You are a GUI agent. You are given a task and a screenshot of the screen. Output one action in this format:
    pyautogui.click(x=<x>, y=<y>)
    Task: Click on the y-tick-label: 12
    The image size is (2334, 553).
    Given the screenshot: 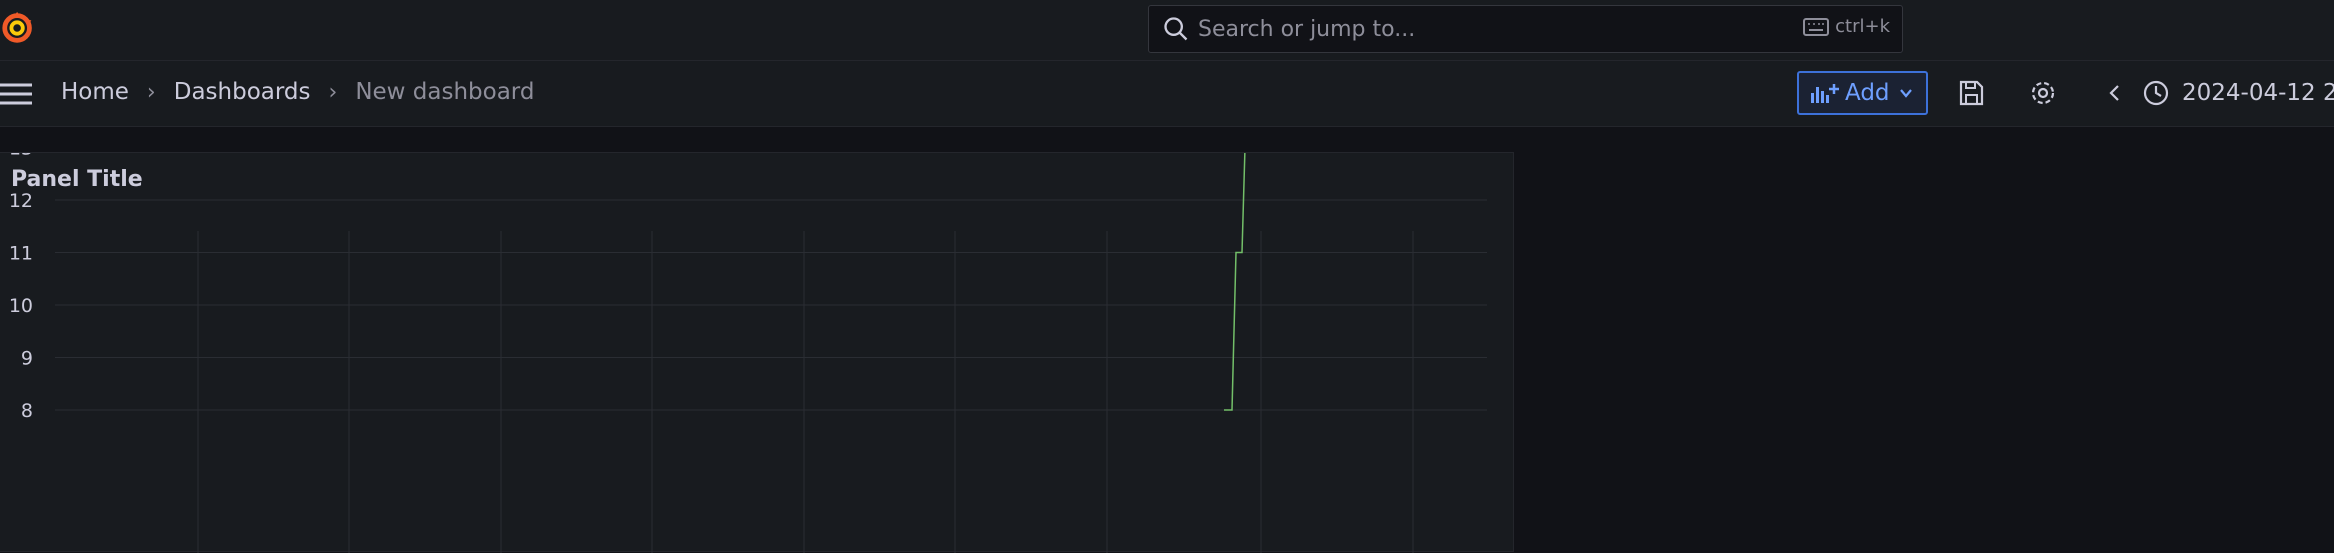 What is the action you would take?
    pyautogui.click(x=21, y=201)
    